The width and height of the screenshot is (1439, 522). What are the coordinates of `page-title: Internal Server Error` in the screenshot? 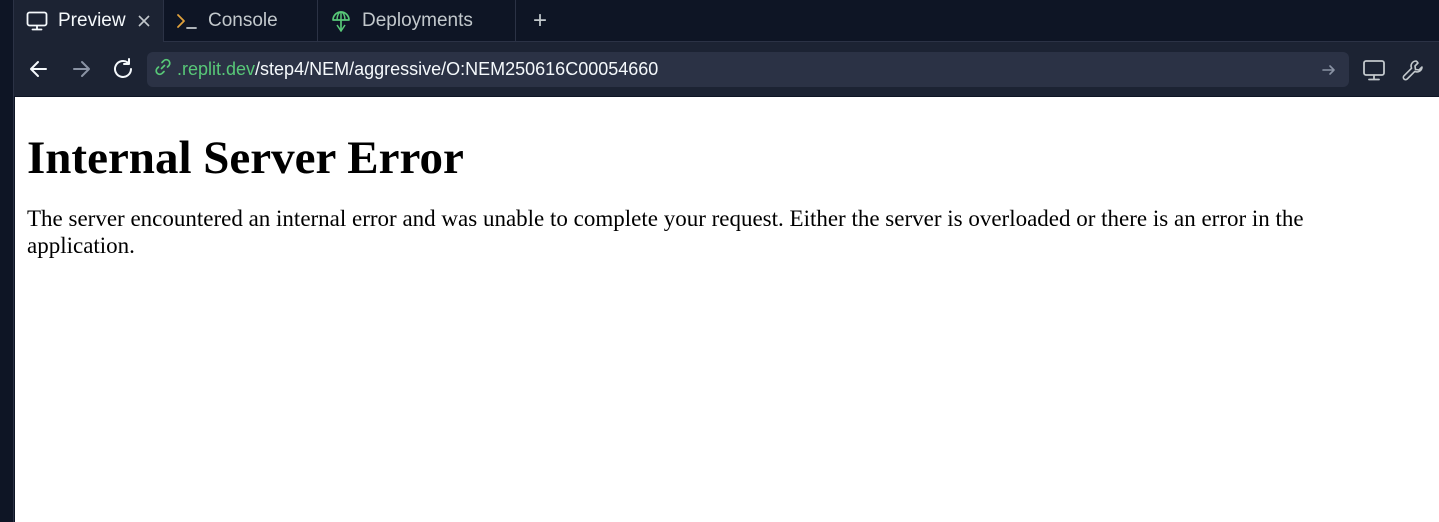 It's located at (245, 158).